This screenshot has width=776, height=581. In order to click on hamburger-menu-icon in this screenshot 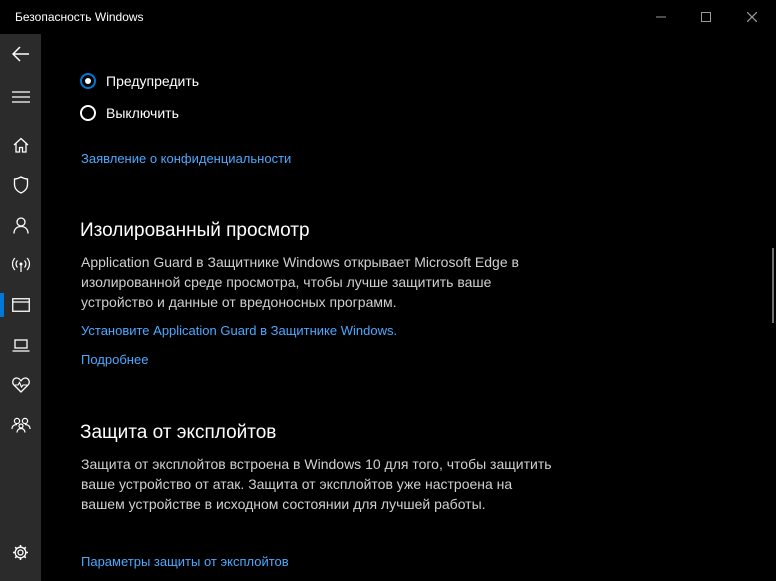, I will do `click(20, 97)`.